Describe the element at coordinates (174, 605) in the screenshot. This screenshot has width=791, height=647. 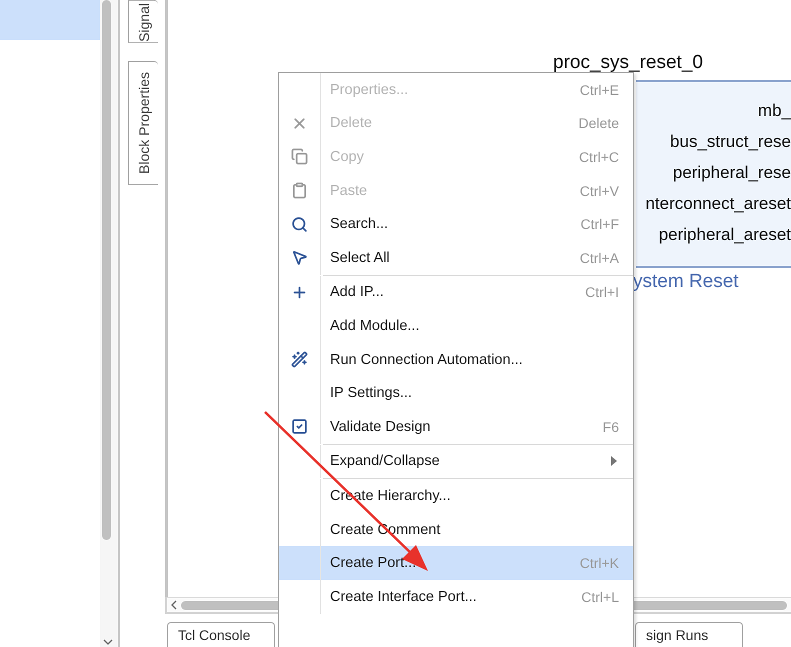
I see `chevron-left-icon` at that location.